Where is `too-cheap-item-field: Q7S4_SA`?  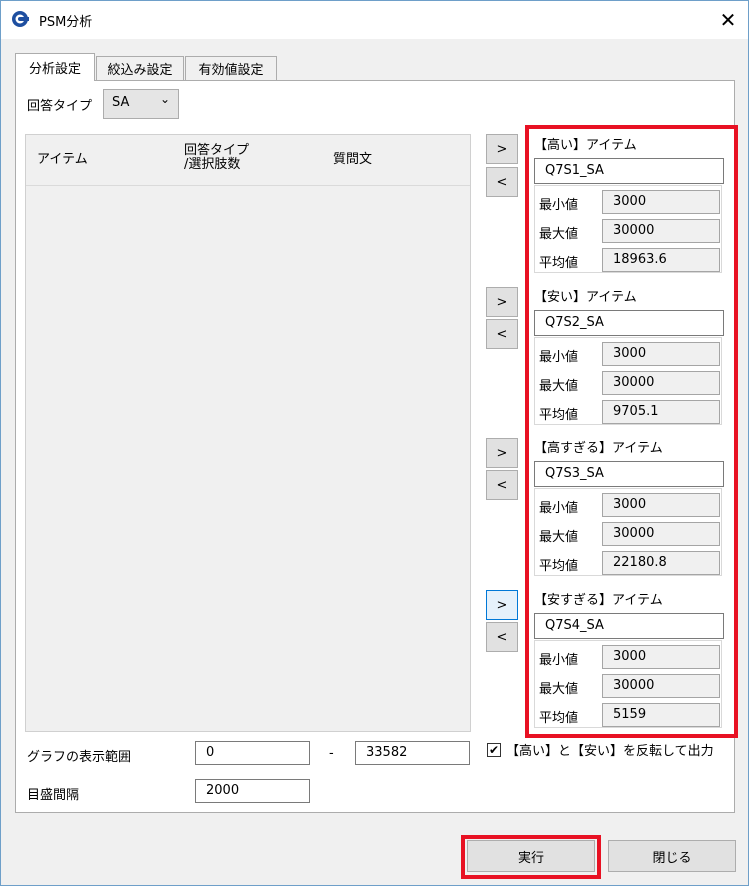 too-cheap-item-field: Q7S4_SA is located at coordinates (629, 626).